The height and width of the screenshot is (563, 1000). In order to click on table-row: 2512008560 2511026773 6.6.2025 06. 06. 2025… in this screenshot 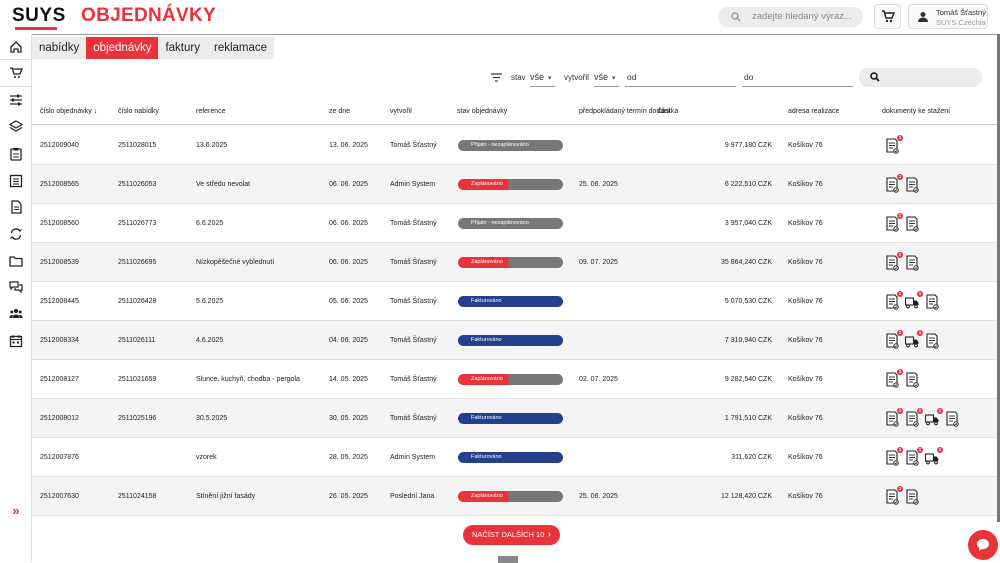, I will do `click(514, 223)`.